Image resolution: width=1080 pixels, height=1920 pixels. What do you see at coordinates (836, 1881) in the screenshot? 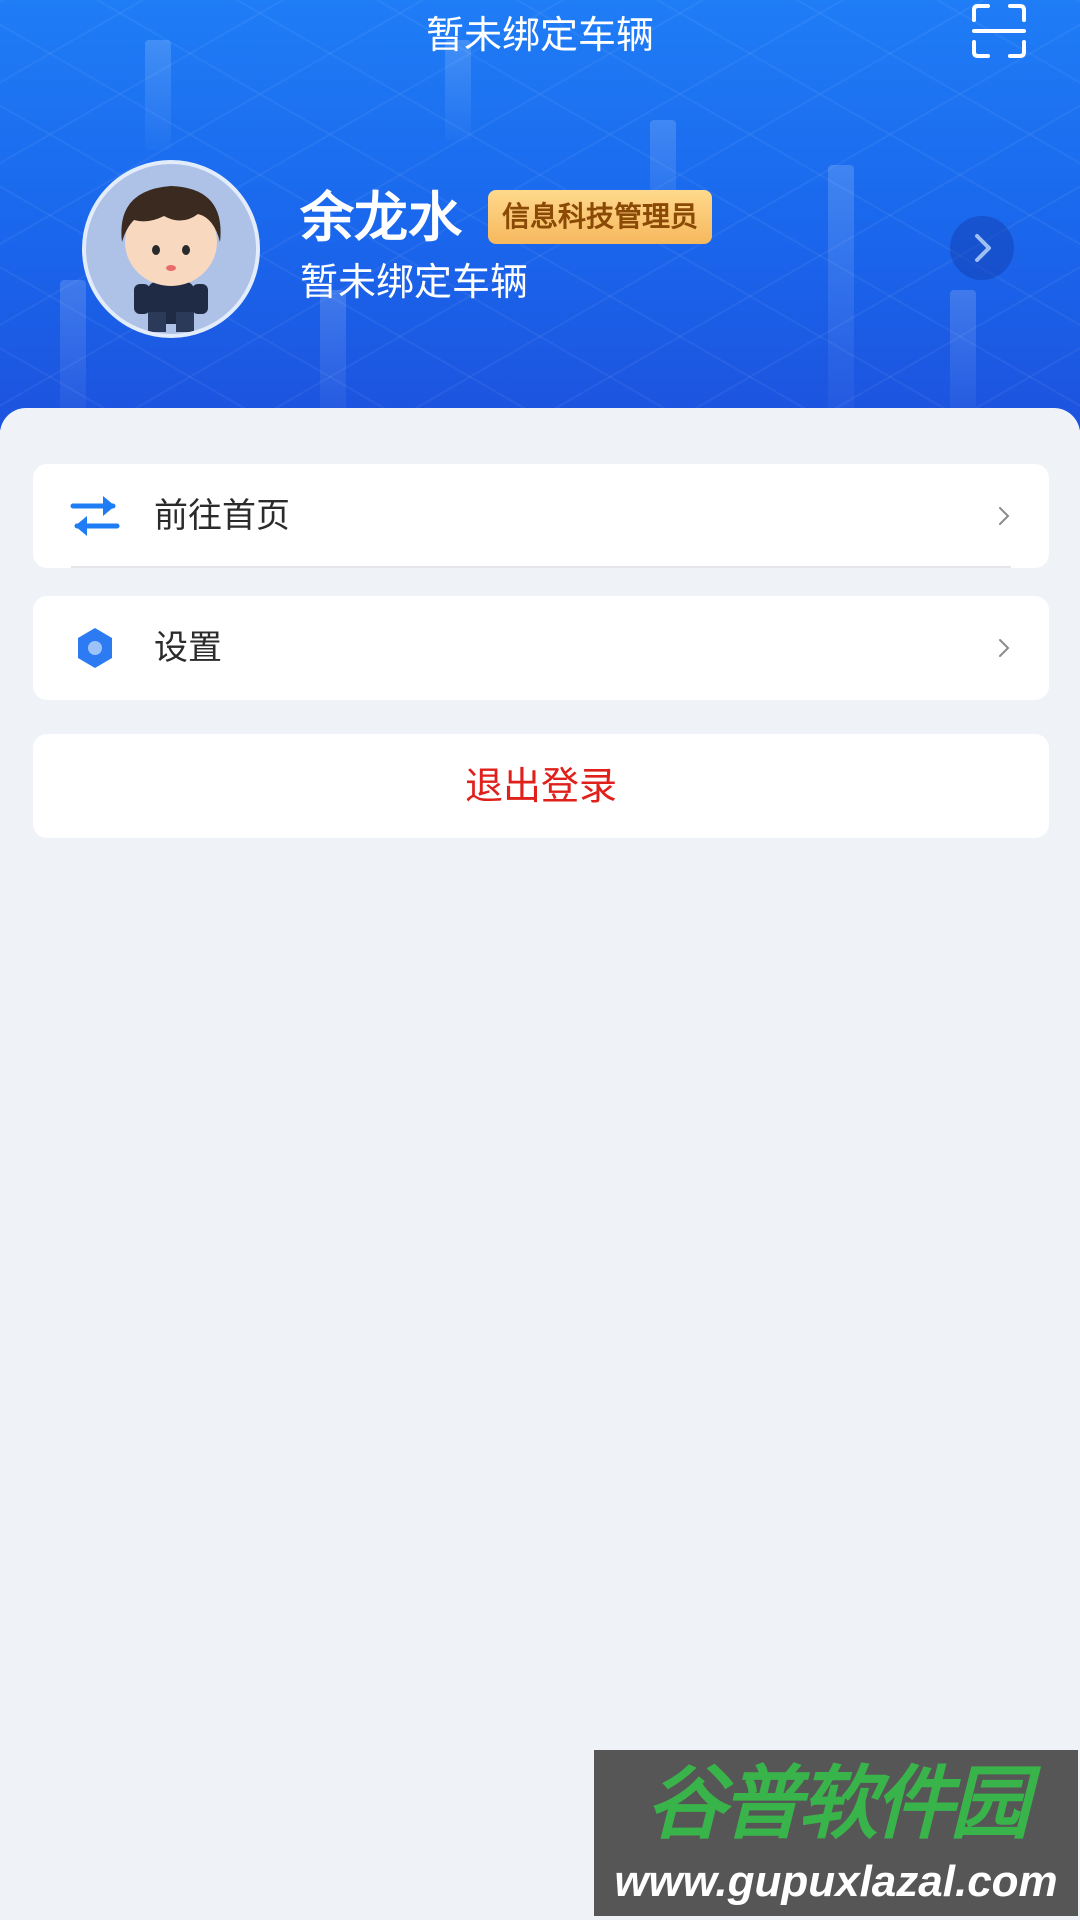
I see `watermark-url: www.gupuxlazal.com` at bounding box center [836, 1881].